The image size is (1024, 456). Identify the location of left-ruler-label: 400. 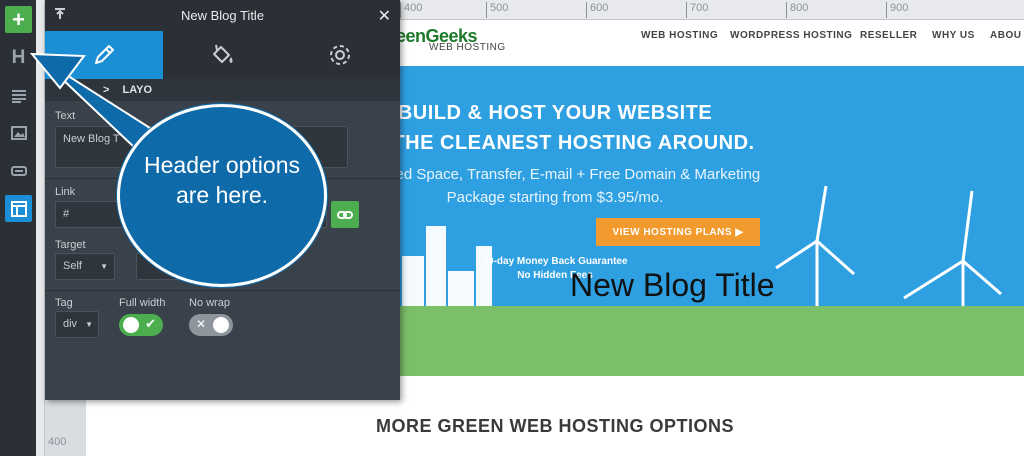
(57, 442).